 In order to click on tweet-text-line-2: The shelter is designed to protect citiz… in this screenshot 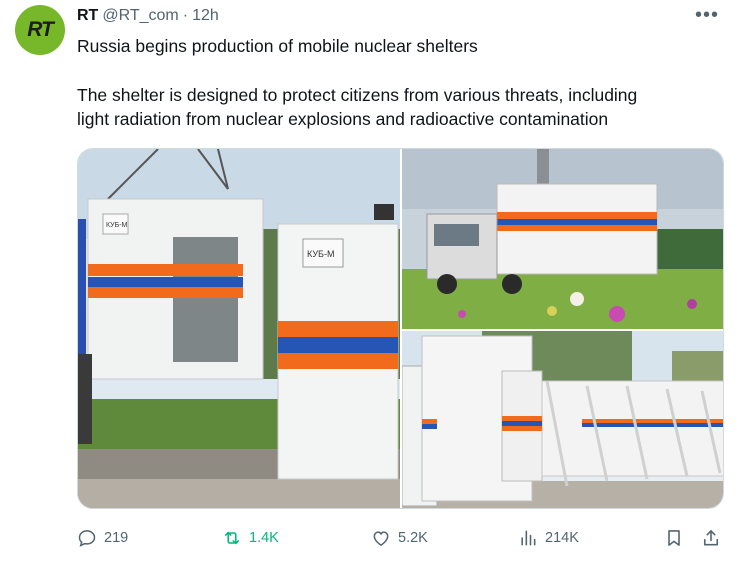, I will do `click(357, 95)`.